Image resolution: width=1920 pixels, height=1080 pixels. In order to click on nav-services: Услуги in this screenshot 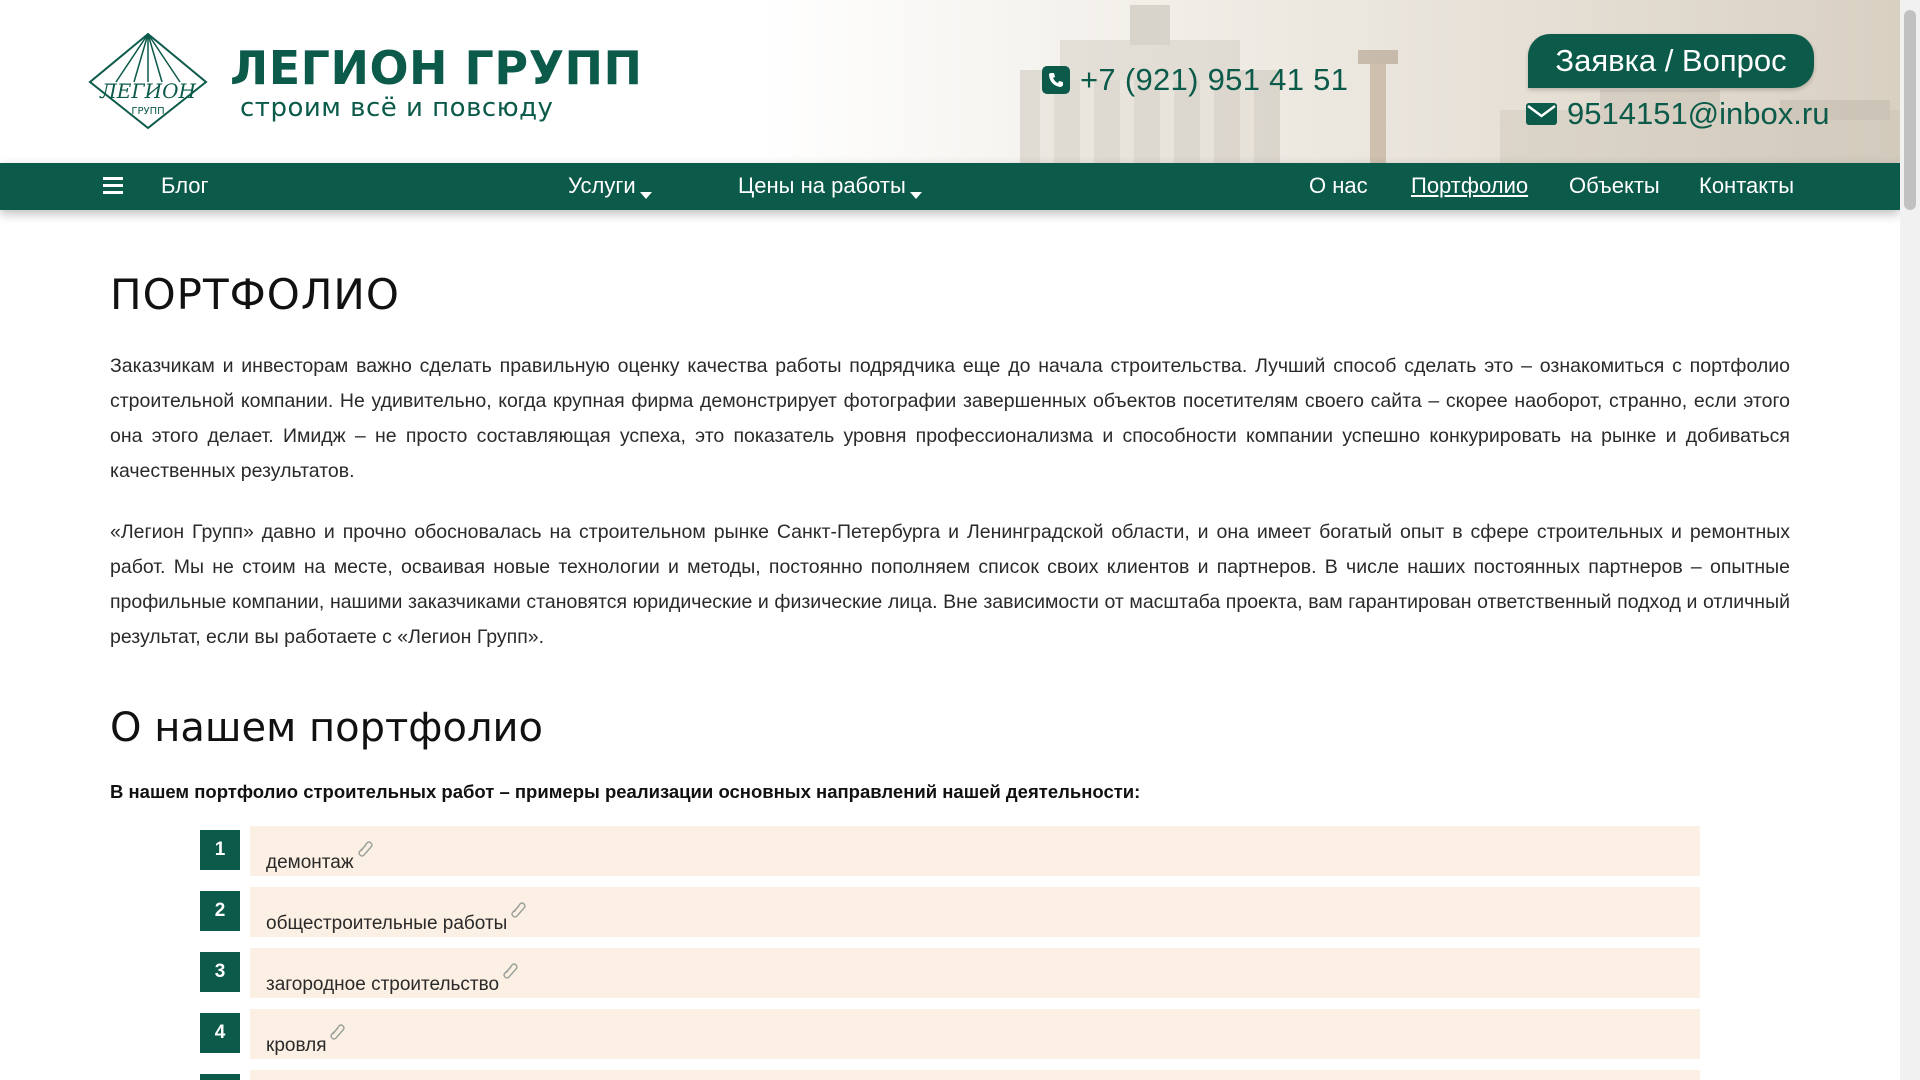, I will do `click(610, 186)`.